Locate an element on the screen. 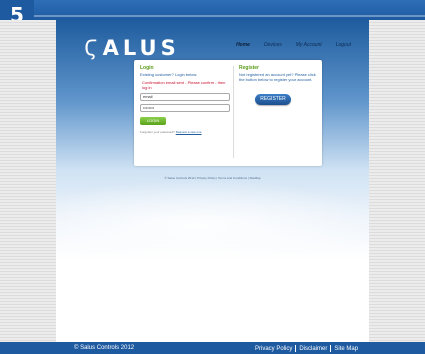 Image resolution: width=425 pixels, height=354 pixels. login-heading: Login is located at coordinates (147, 68).